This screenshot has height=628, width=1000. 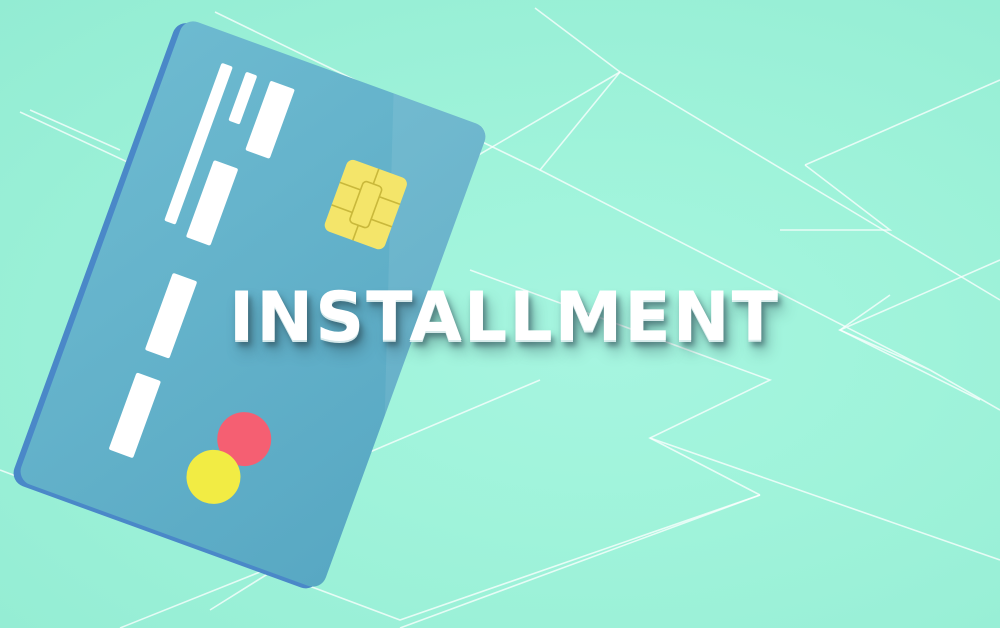 I want to click on headline-text: INSTALLMENT, so click(x=504, y=317).